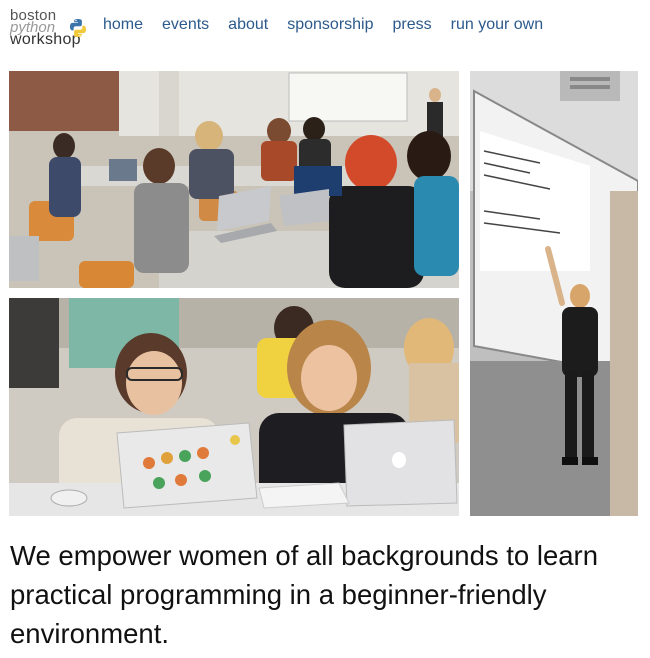  I want to click on nav-sponsorship-link: sponsorship, so click(330, 25).